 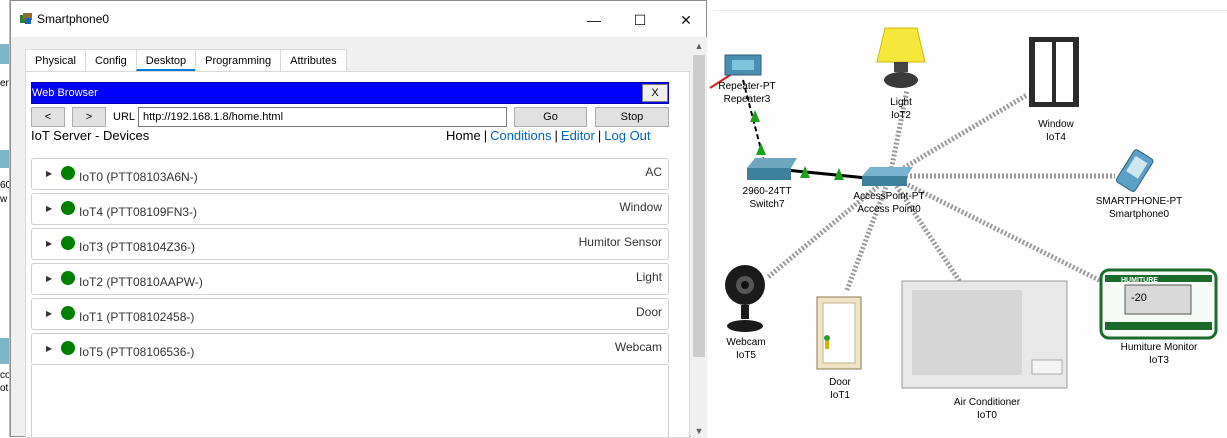 What do you see at coordinates (137, 247) in the screenshot?
I see `device-name: IoT3 (PTT08104Z36-)` at bounding box center [137, 247].